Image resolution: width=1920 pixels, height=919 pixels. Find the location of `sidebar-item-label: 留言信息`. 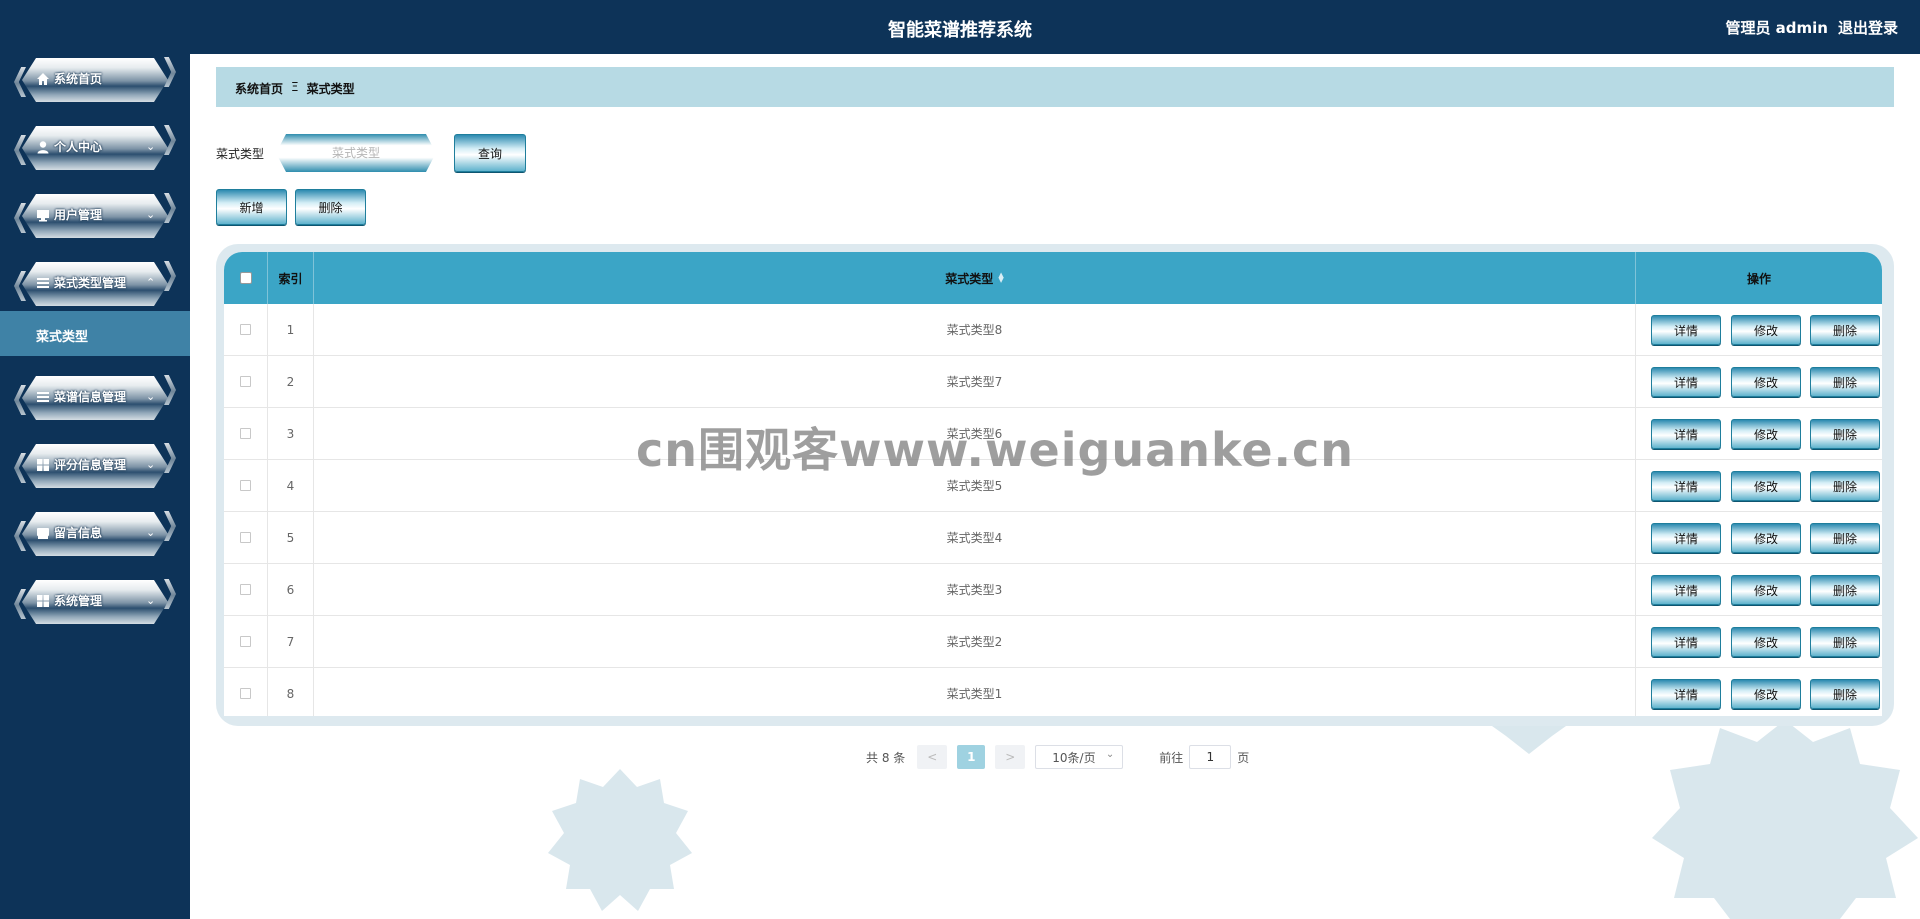

sidebar-item-label: 留言信息 is located at coordinates (78, 533).